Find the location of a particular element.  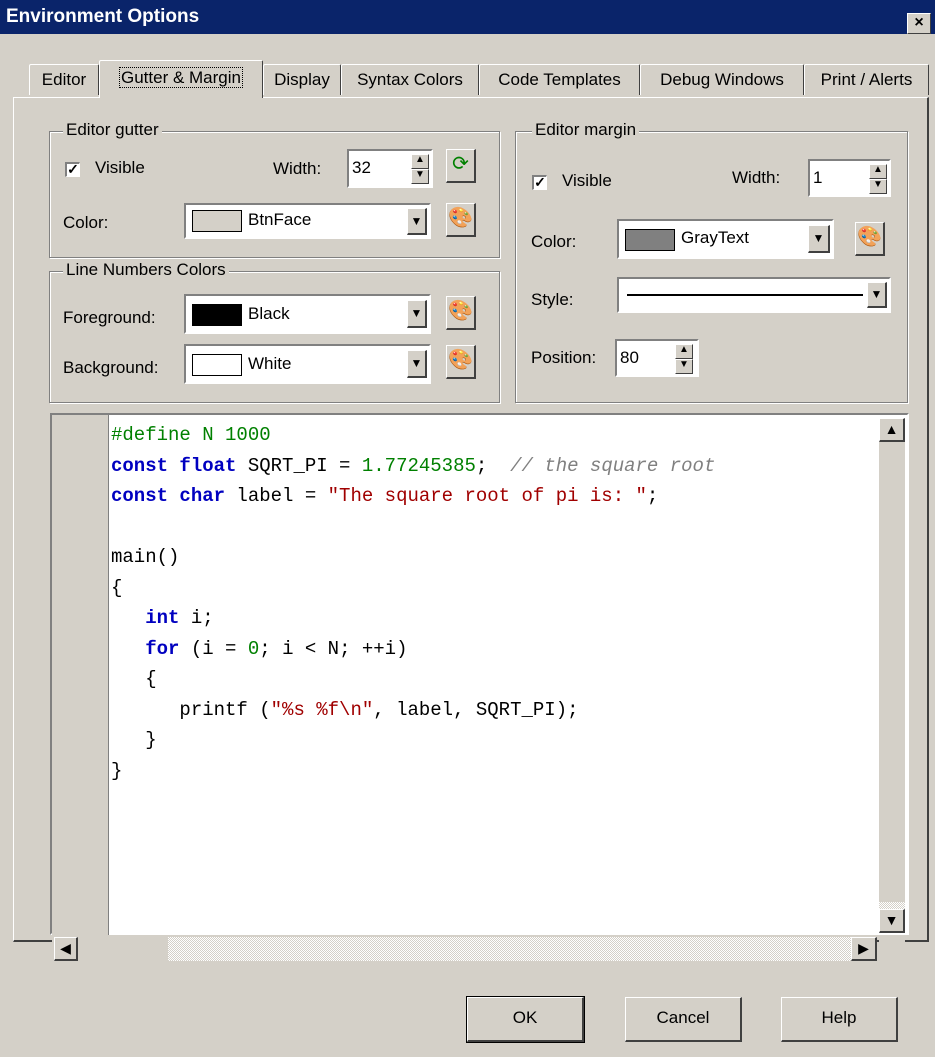

gutter-visible-checkbox: ✓ is located at coordinates (72, 169).